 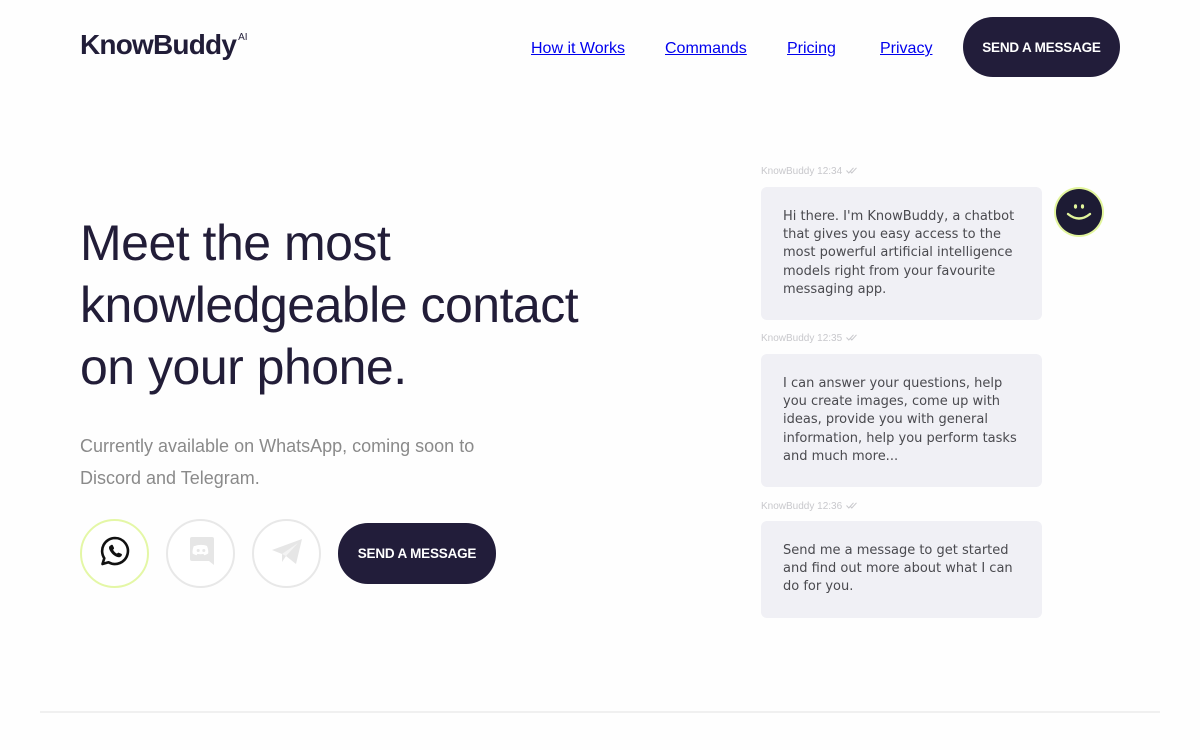 I want to click on platform-whatsapp-button, so click(x=114, y=553).